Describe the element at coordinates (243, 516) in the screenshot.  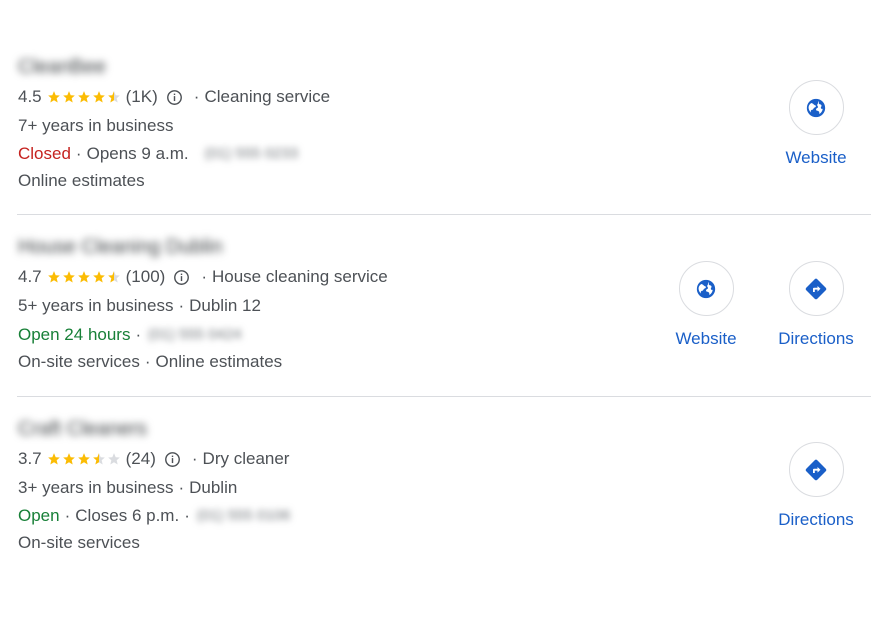
I see `phone-number: (01) 555 0106` at that location.